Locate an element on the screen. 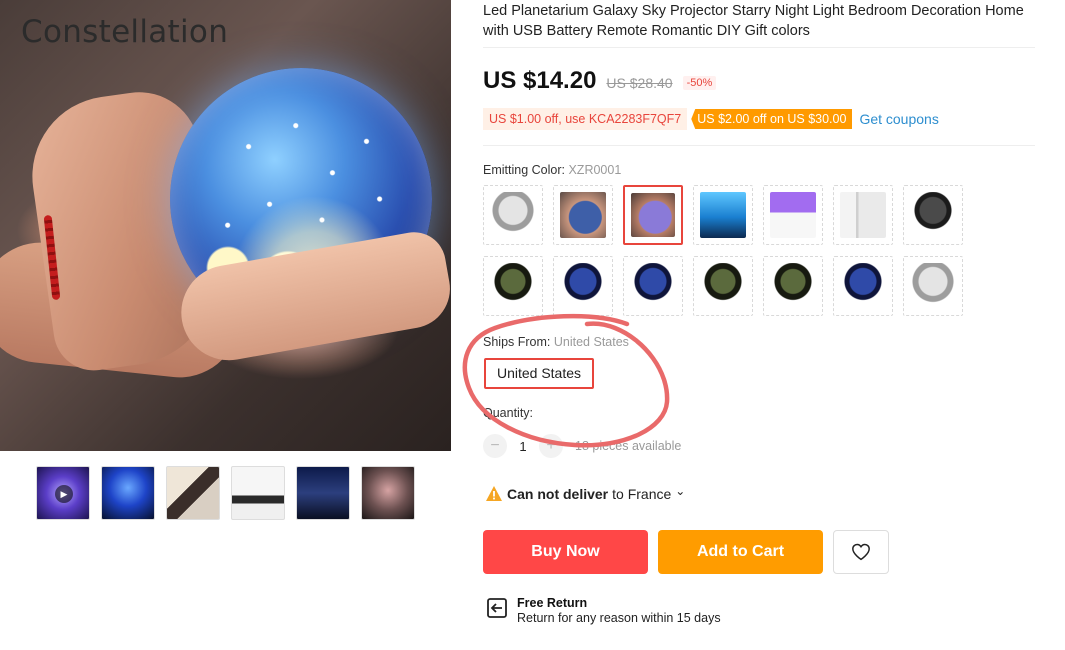 The height and width of the screenshot is (650, 1065). quantity-stepper: − 1 + 18 pieces available is located at coordinates (582, 446).